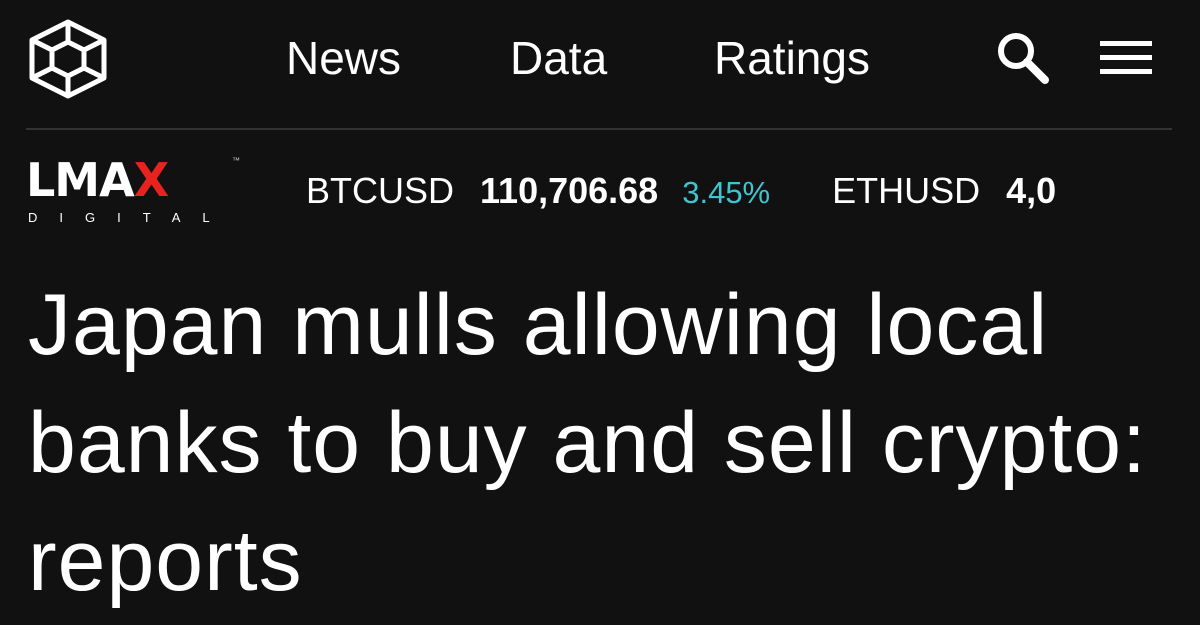 This screenshot has height=625, width=1200. What do you see at coordinates (726, 193) in the screenshot?
I see `ticker-change-btcusd: 3.45%` at bounding box center [726, 193].